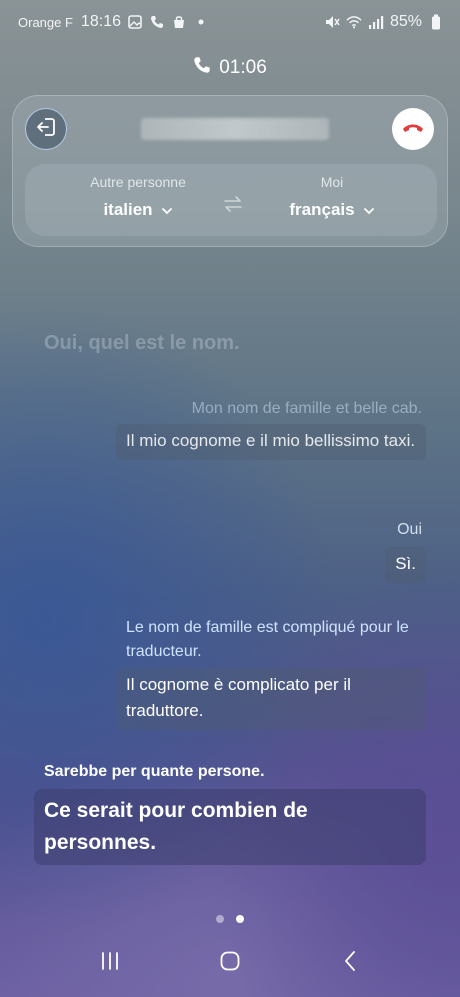 The image size is (460, 997). I want to click on gallery-icon, so click(135, 22).